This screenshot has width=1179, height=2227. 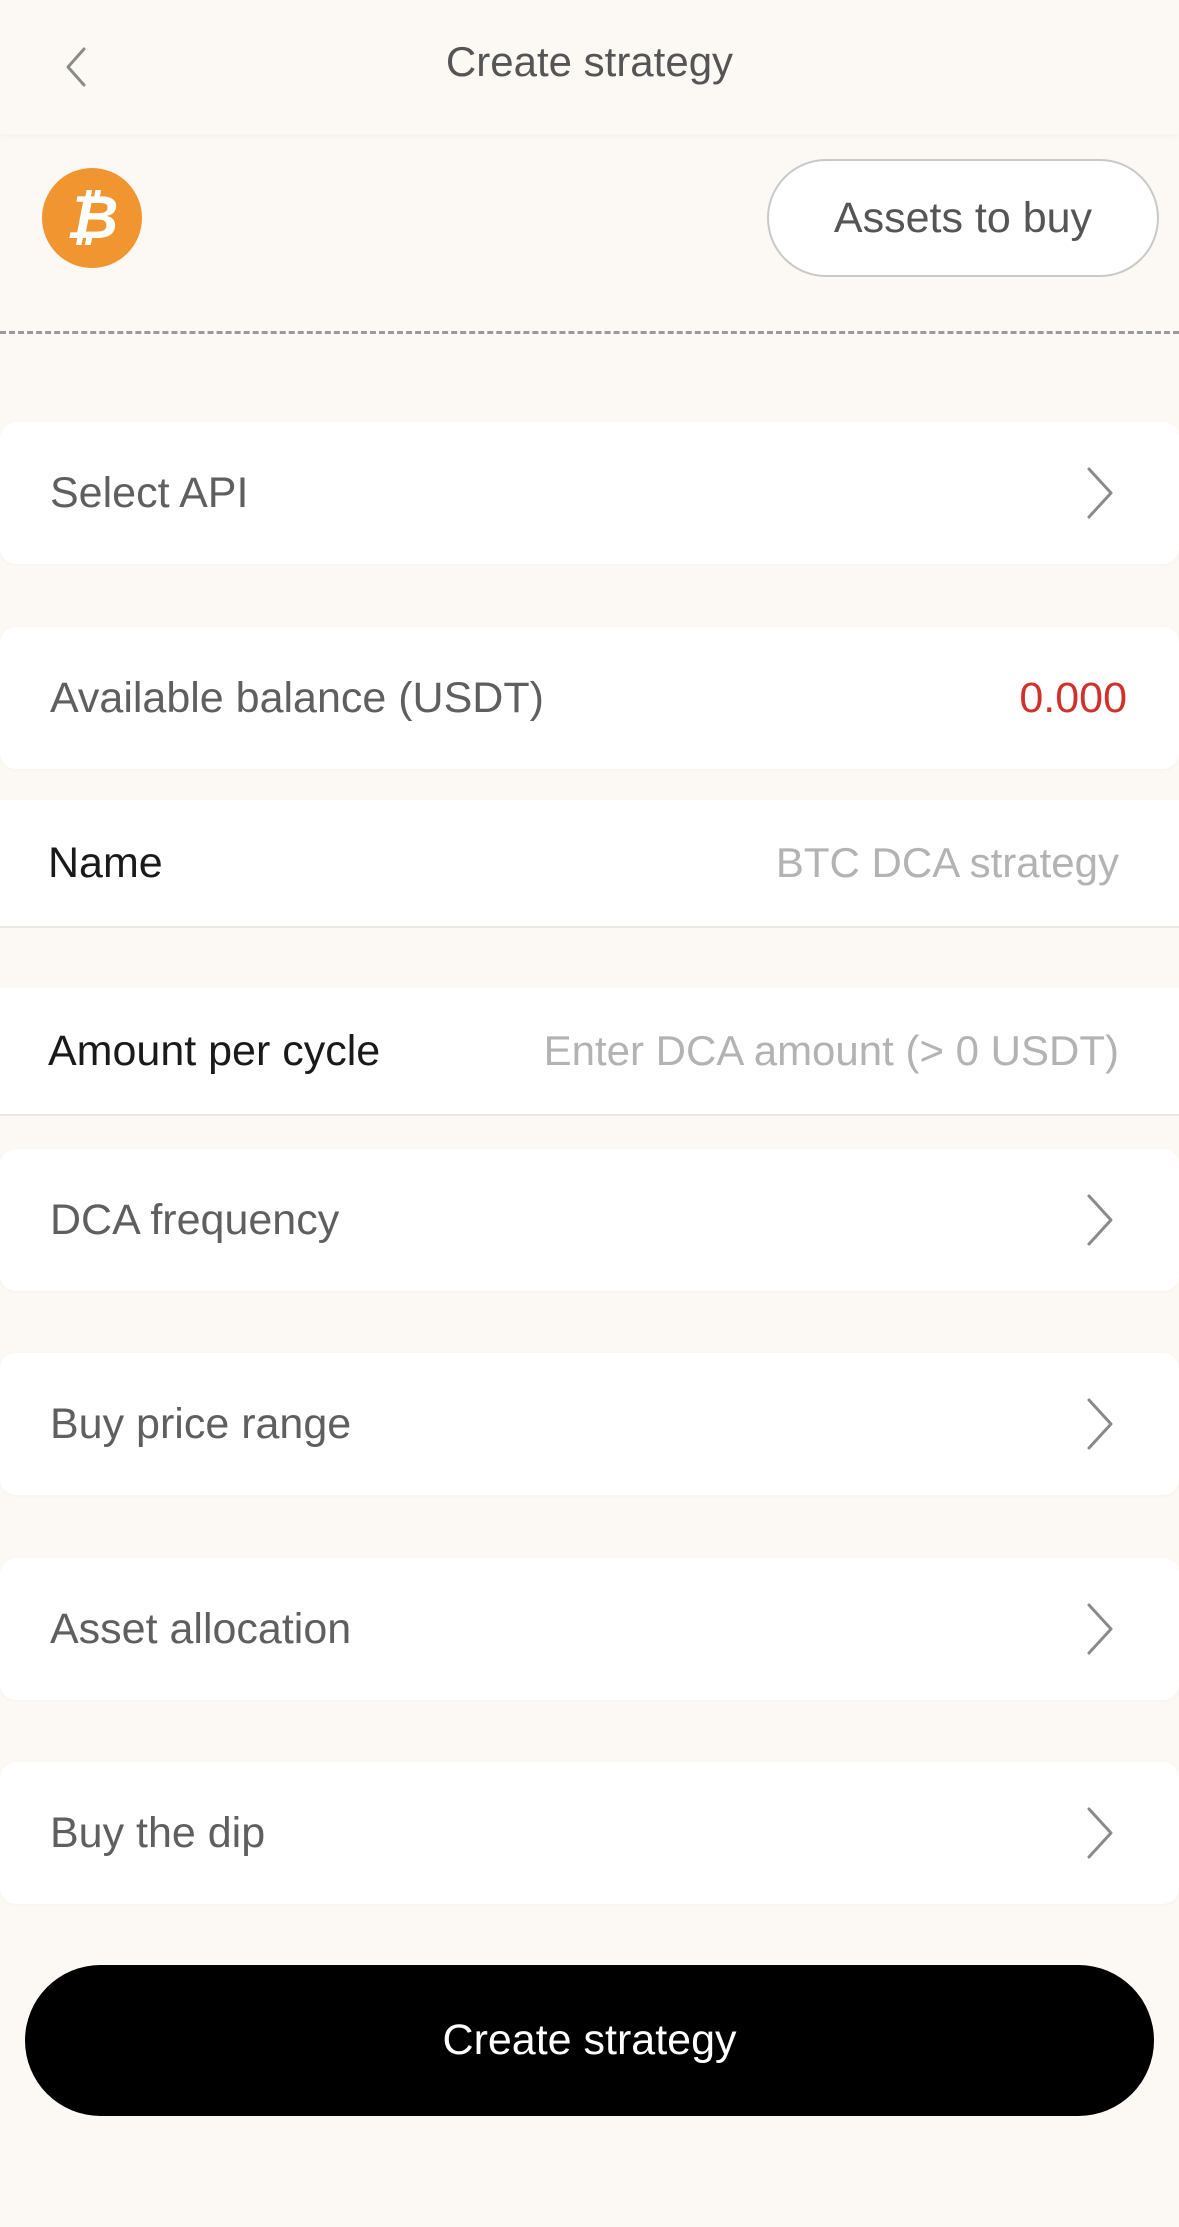 I want to click on dca-frequency-row: DCA frequency, so click(x=589, y=1220).